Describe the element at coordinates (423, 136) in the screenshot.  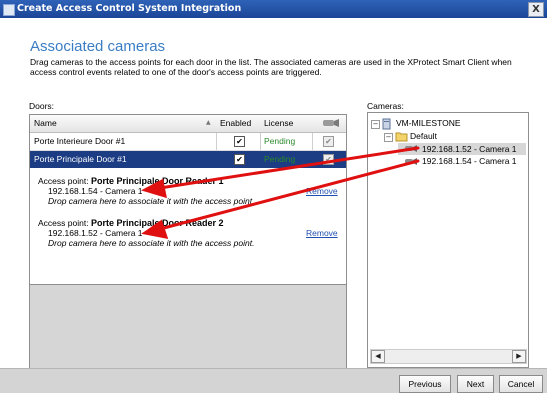
I see `tree-group: Default` at that location.